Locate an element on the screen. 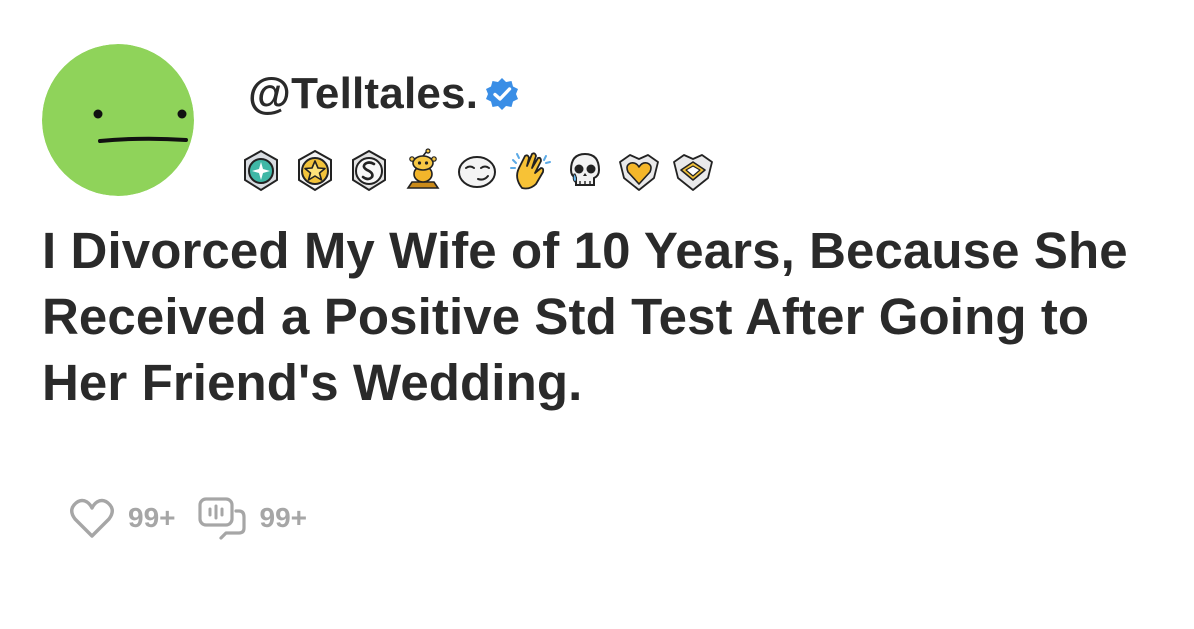  heart-icon is located at coordinates (92, 518).